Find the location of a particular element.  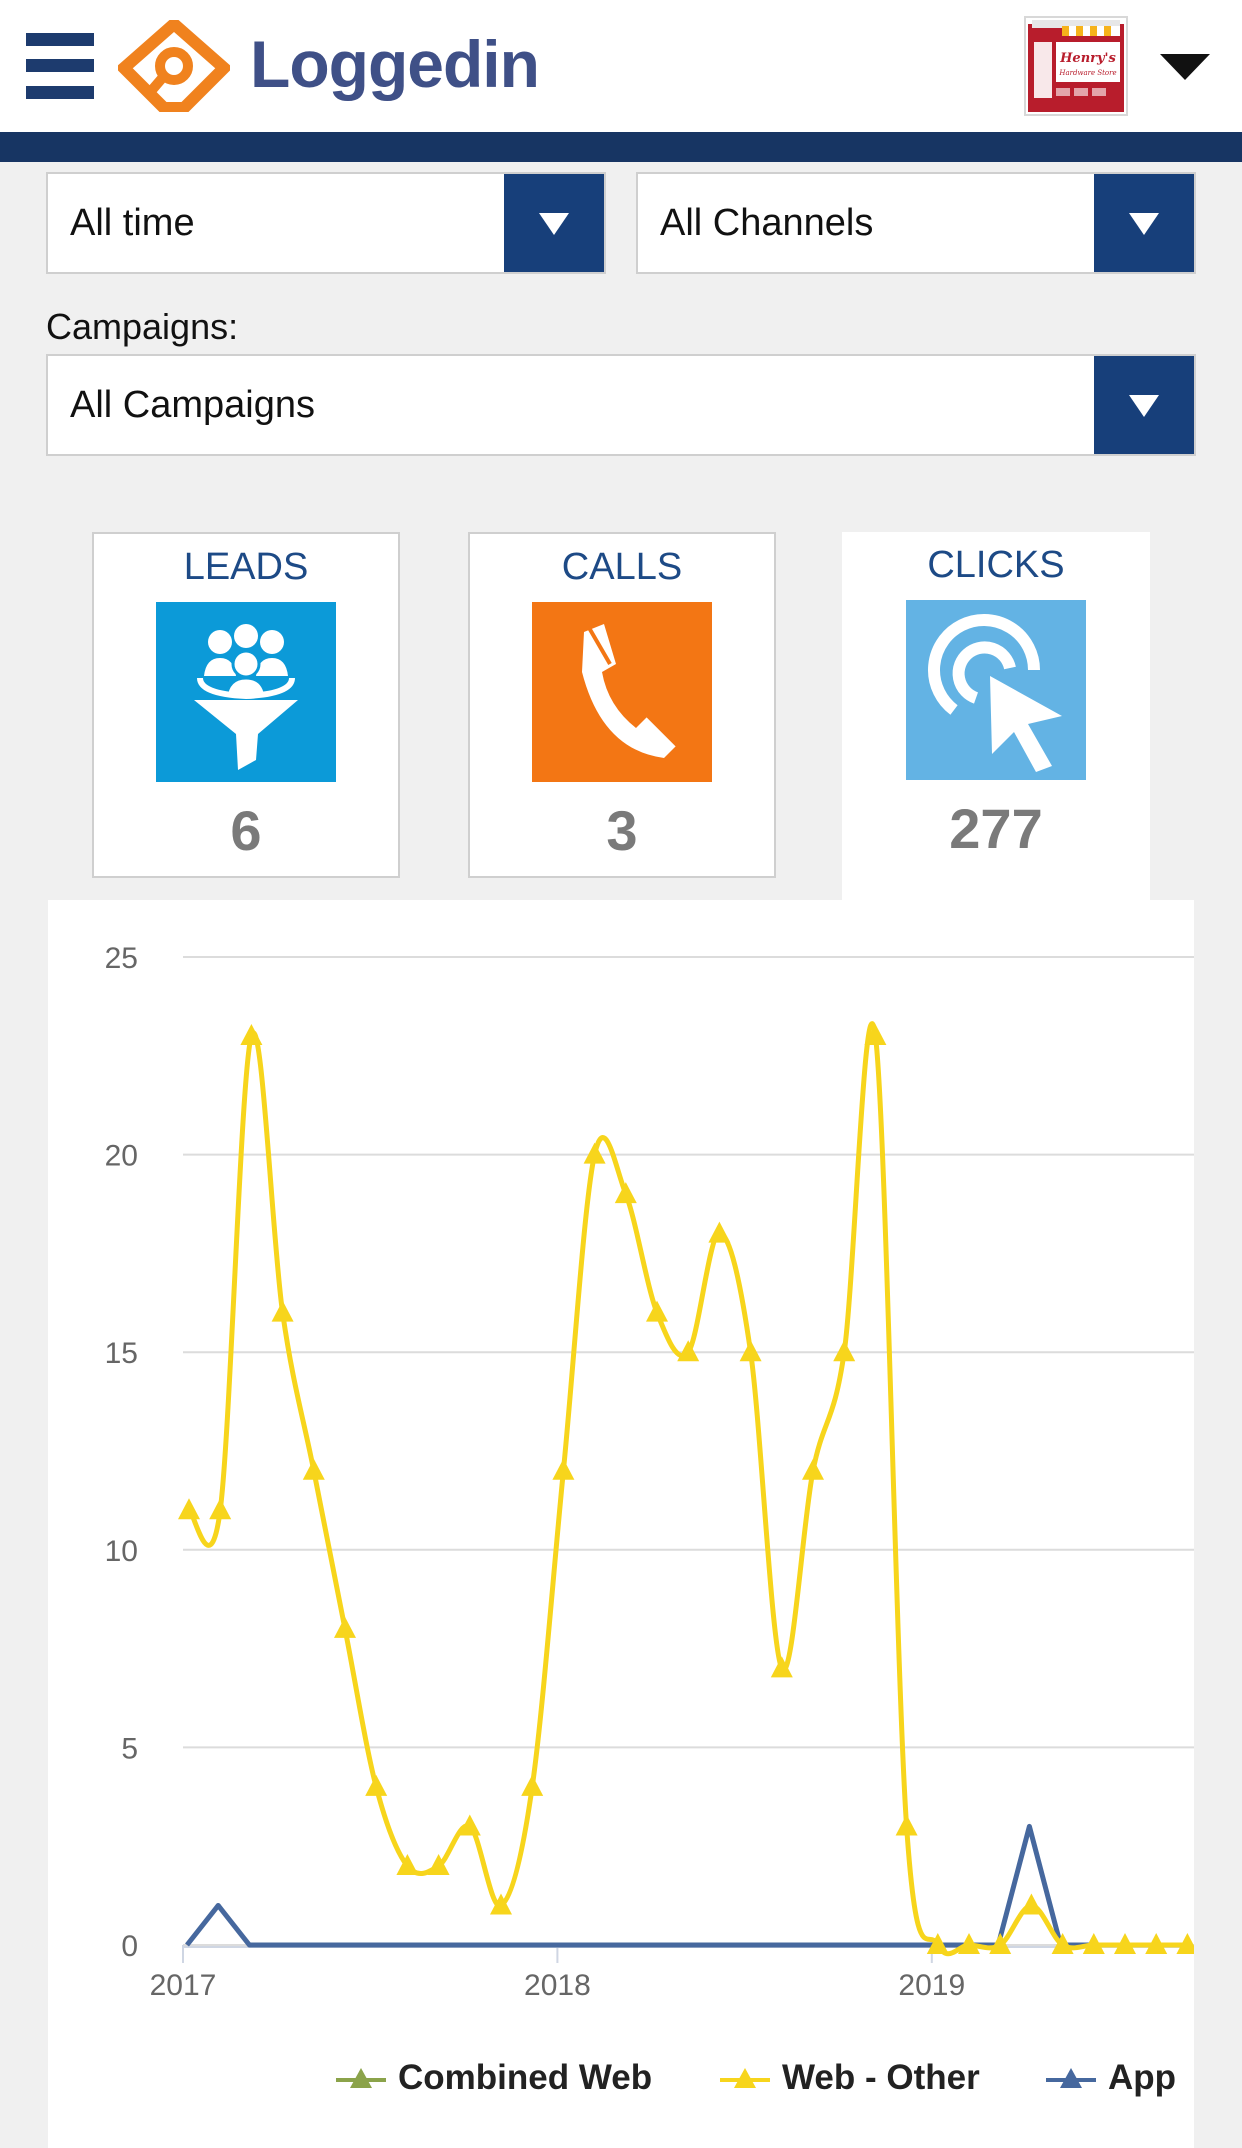

channel-value: All Channels is located at coordinates (767, 223).